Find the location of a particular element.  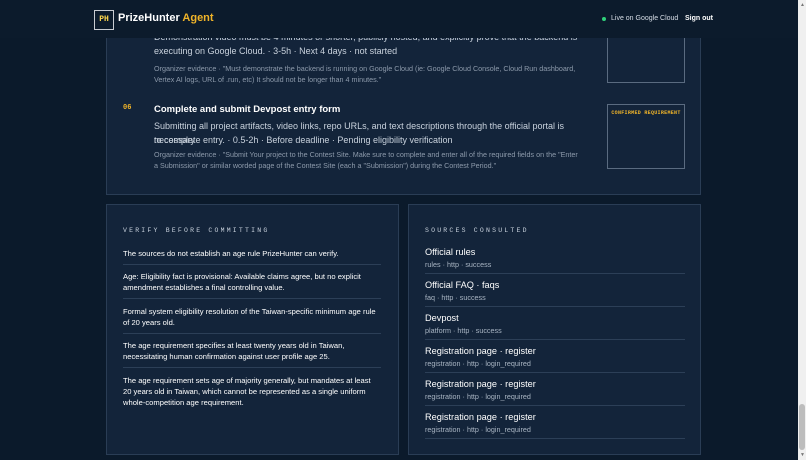

source-title: Official rules is located at coordinates (450, 252).